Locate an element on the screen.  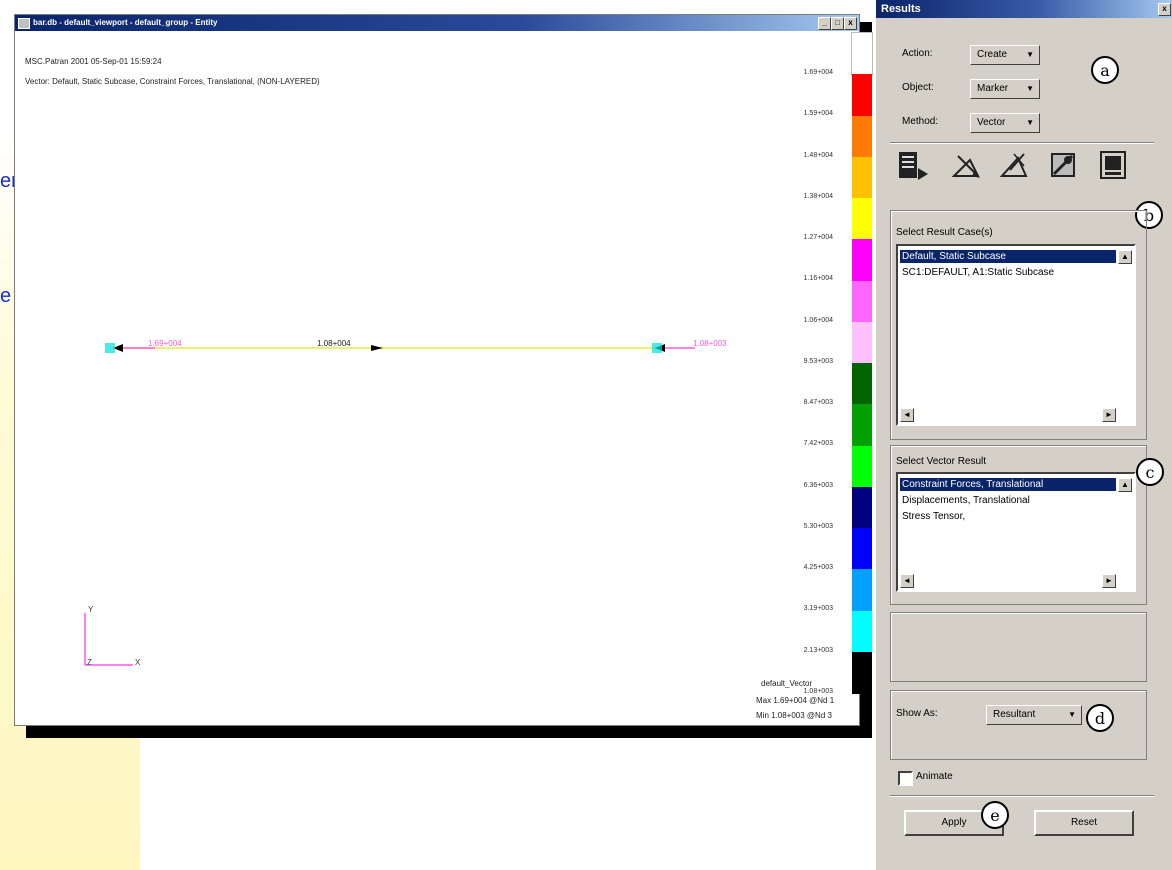
legend-tick-label: 1.06+004 is located at coordinates (818, 320).